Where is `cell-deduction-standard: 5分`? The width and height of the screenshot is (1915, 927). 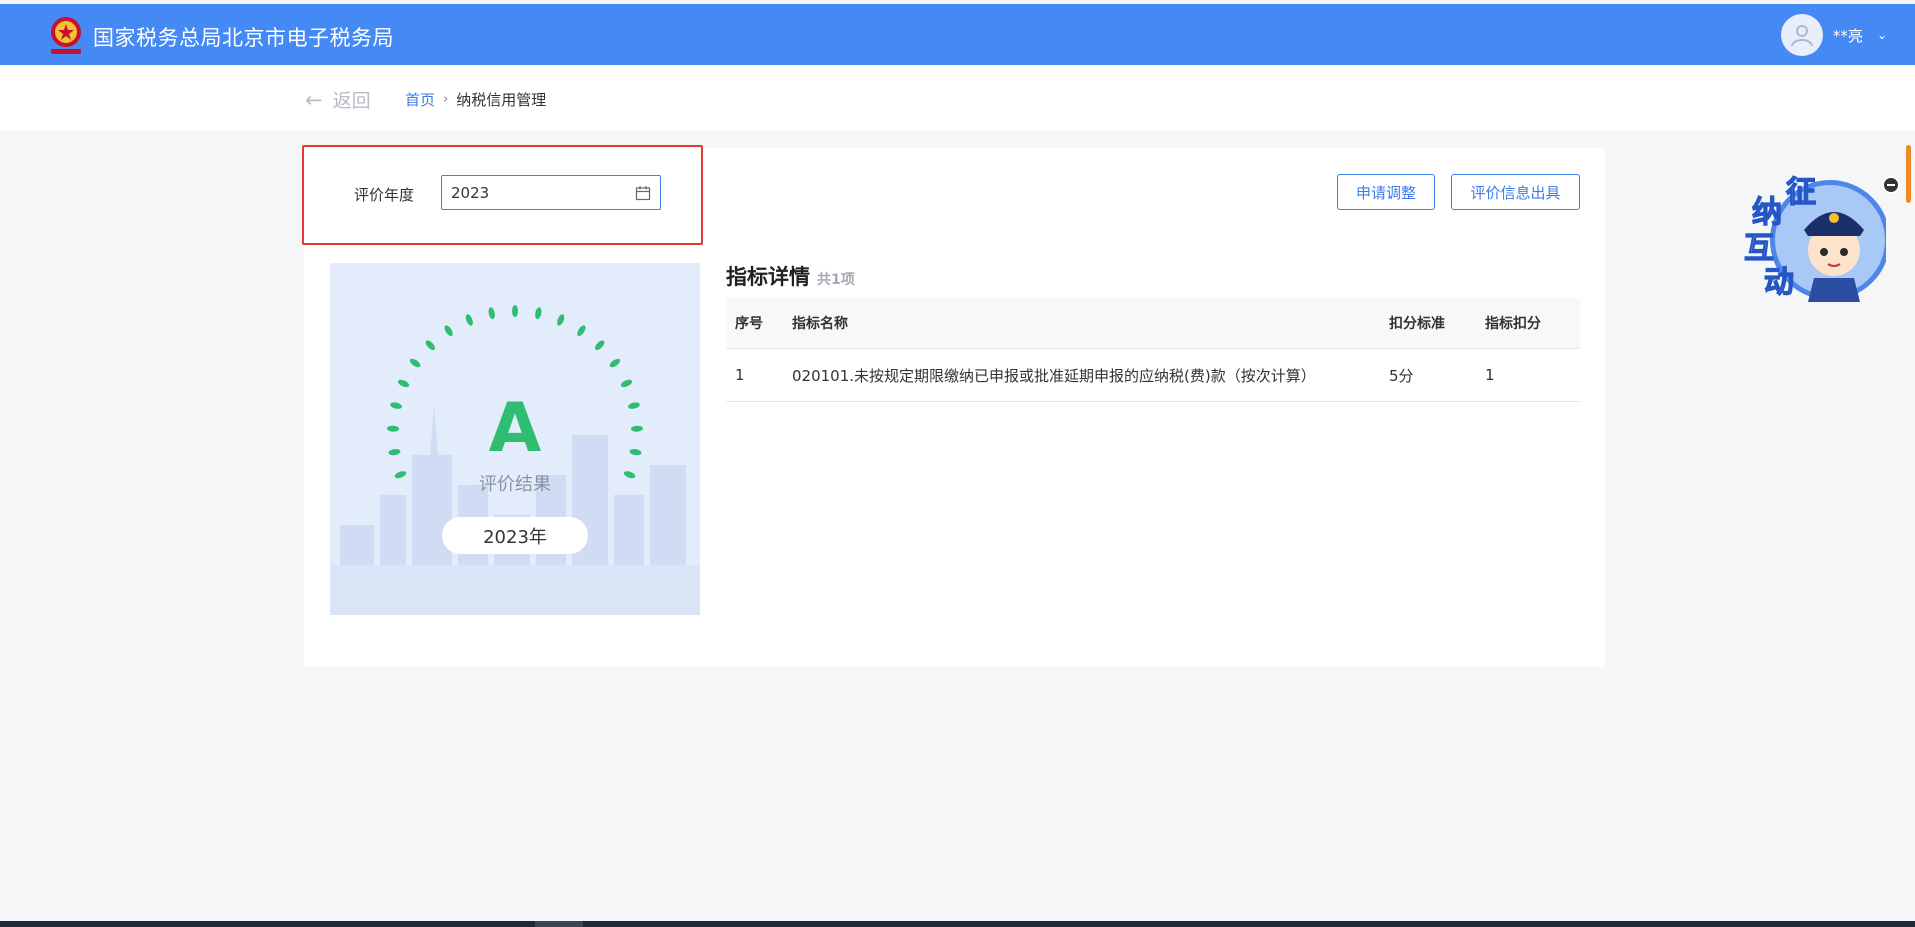 cell-deduction-standard: 5分 is located at coordinates (1401, 375).